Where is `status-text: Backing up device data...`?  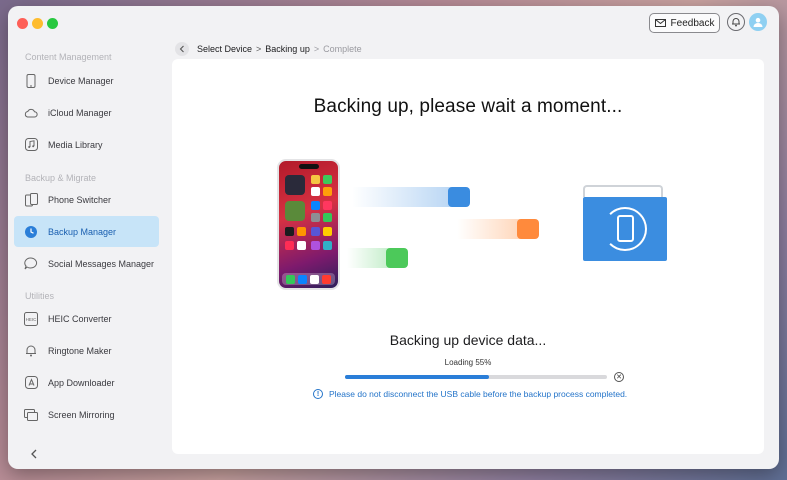
status-text: Backing up device data... is located at coordinates (468, 340).